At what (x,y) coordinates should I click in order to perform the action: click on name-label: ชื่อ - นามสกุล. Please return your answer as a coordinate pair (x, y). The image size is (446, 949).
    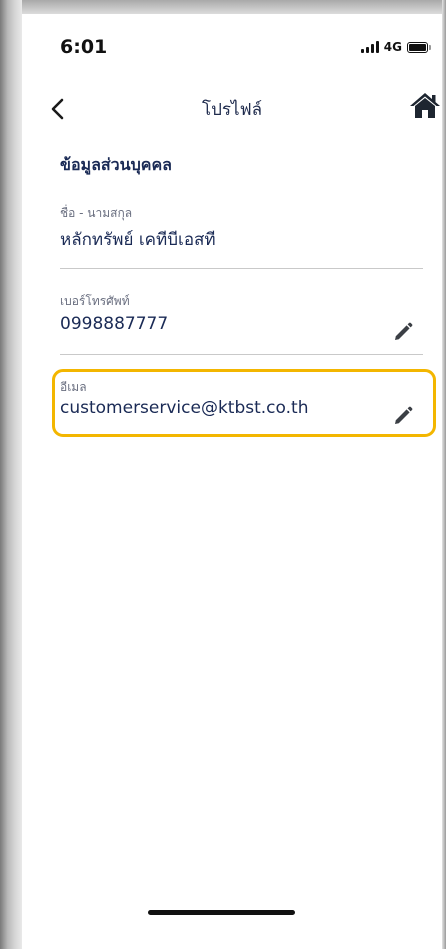
    Looking at the image, I should click on (96, 213).